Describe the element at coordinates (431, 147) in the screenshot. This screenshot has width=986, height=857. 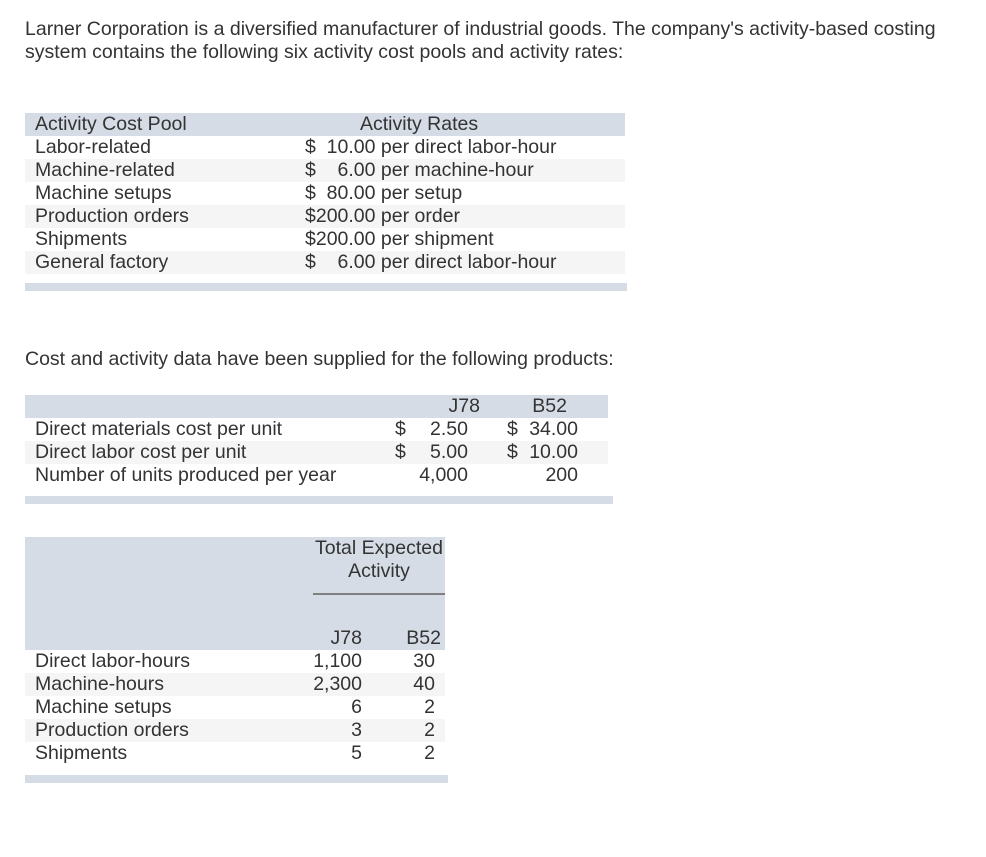
I see `pool-rate: $ 10.00 per direct labor-hour` at that location.